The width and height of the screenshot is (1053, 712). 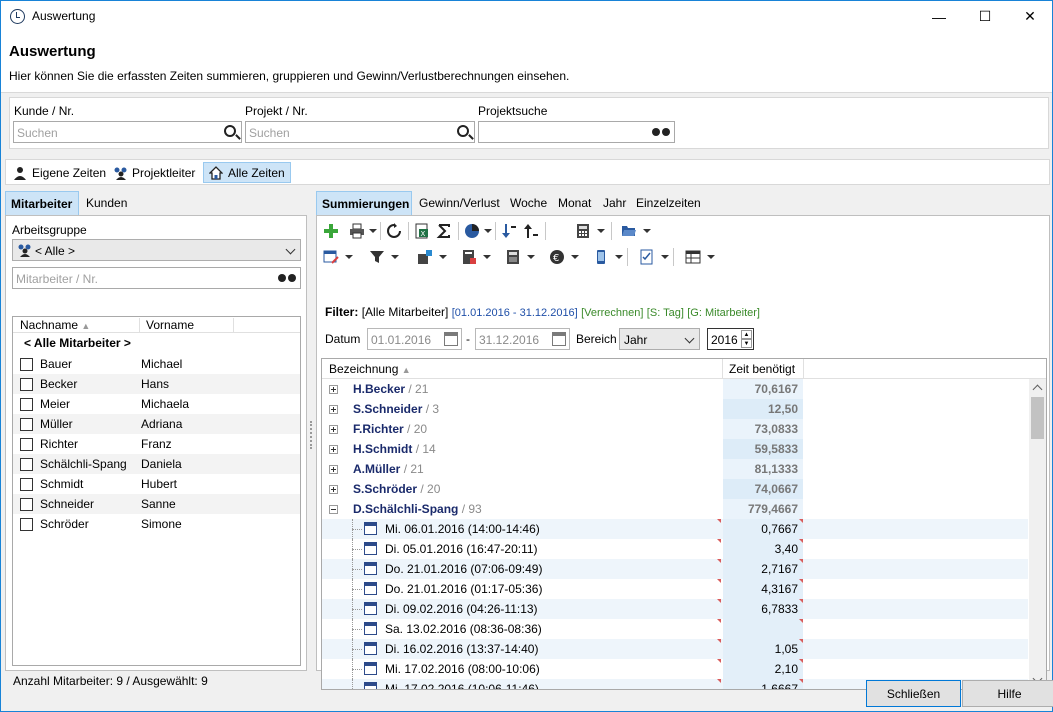 I want to click on tab-summierungen: Summierungen, so click(x=364, y=203).